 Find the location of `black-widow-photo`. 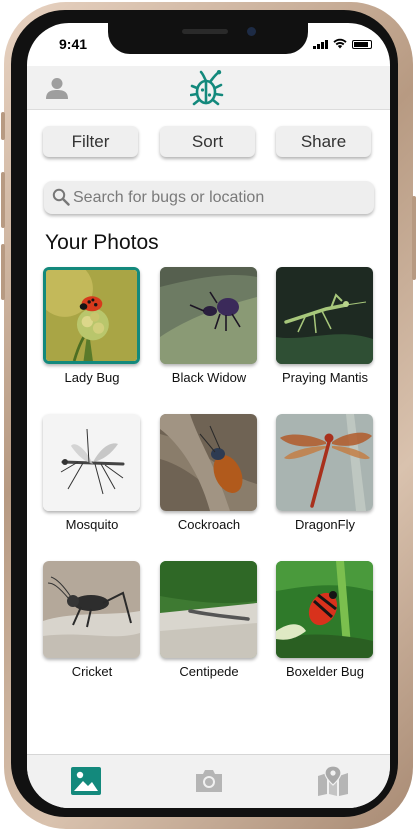

black-widow-photo is located at coordinates (208, 315).